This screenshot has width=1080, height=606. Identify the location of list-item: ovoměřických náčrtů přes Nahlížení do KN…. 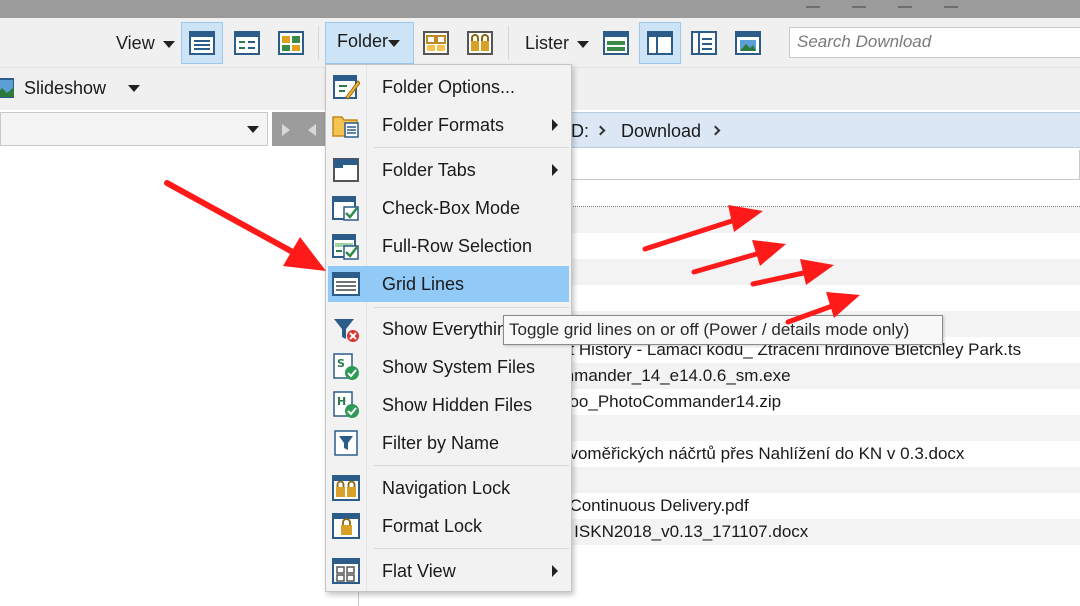
(820, 454).